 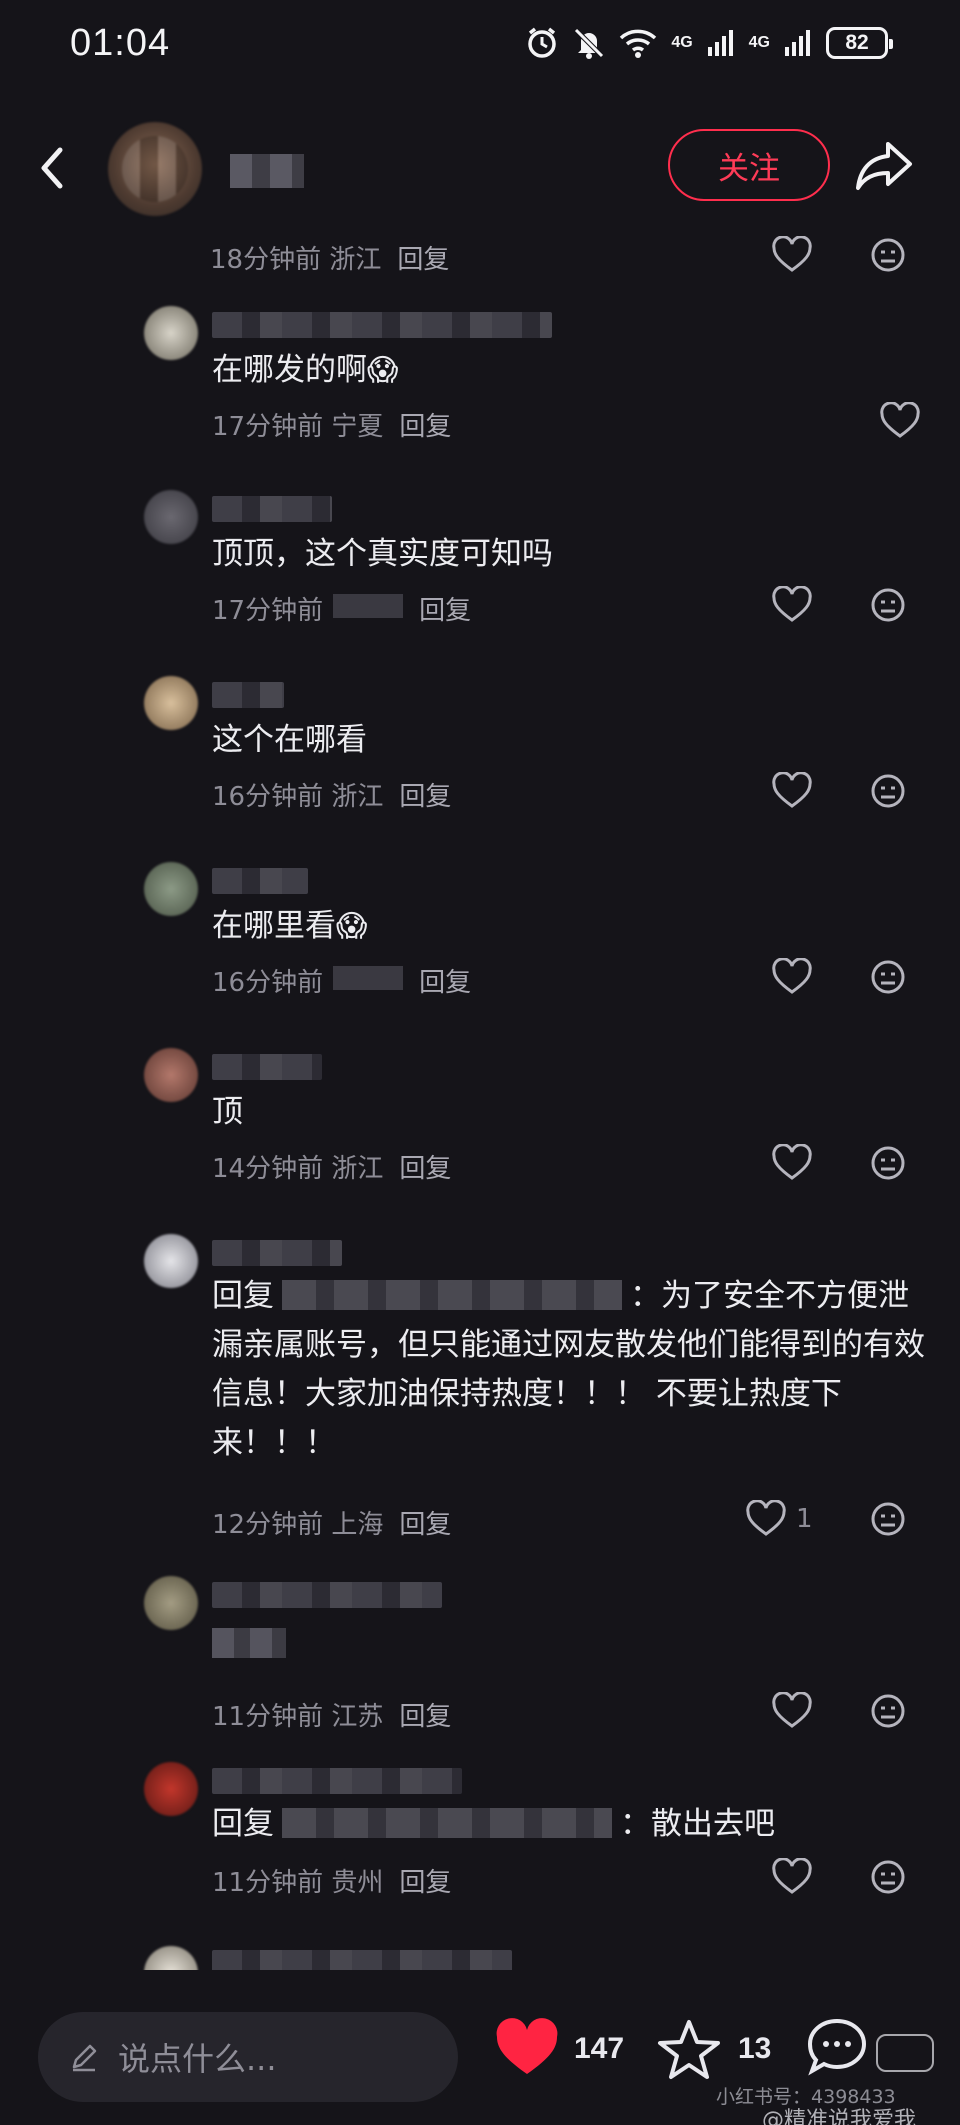 I want to click on comment-time-location: 11分钟前 贵州, so click(x=298, y=1883).